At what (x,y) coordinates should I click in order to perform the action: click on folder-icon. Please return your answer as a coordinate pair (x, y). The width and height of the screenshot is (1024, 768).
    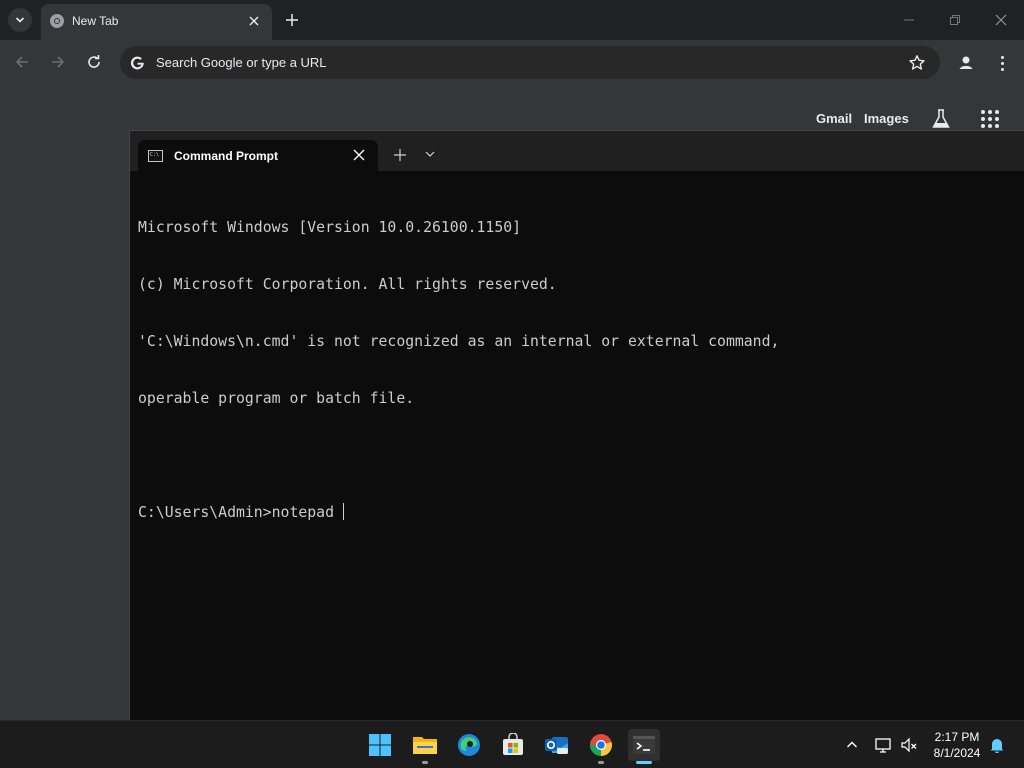
    Looking at the image, I should click on (425, 745).